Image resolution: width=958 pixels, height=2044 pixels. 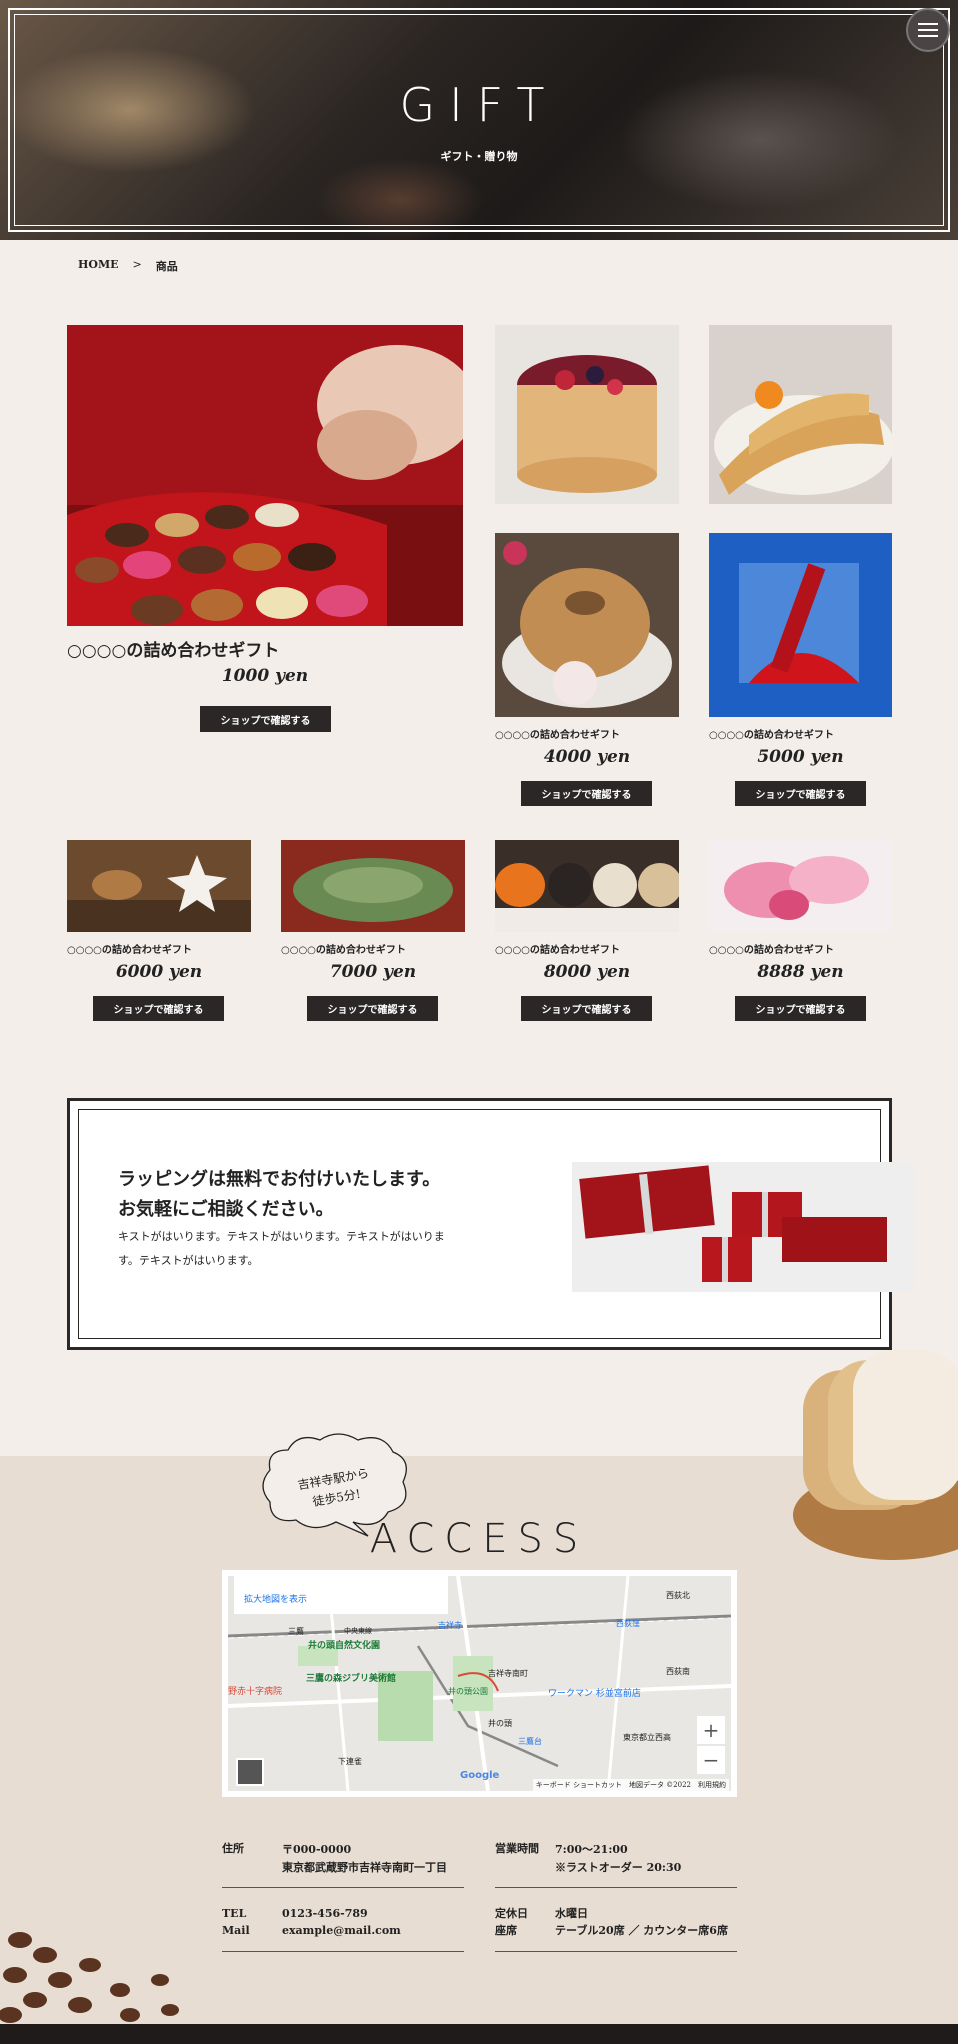 What do you see at coordinates (373, 972) in the screenshot?
I see `product-price: 7000 yen` at bounding box center [373, 972].